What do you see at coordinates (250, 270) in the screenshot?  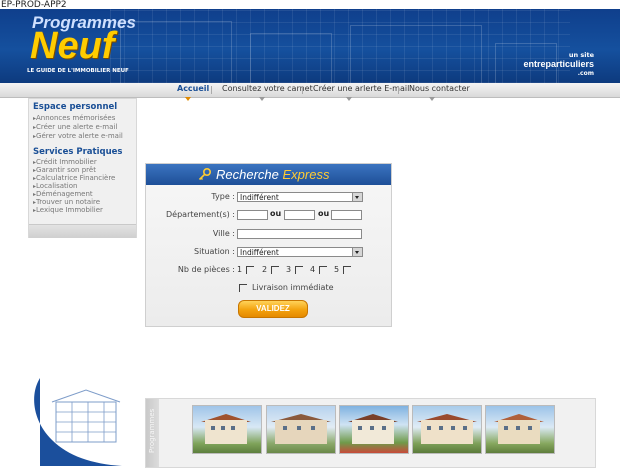 I see `pieces-1-checkbox` at bounding box center [250, 270].